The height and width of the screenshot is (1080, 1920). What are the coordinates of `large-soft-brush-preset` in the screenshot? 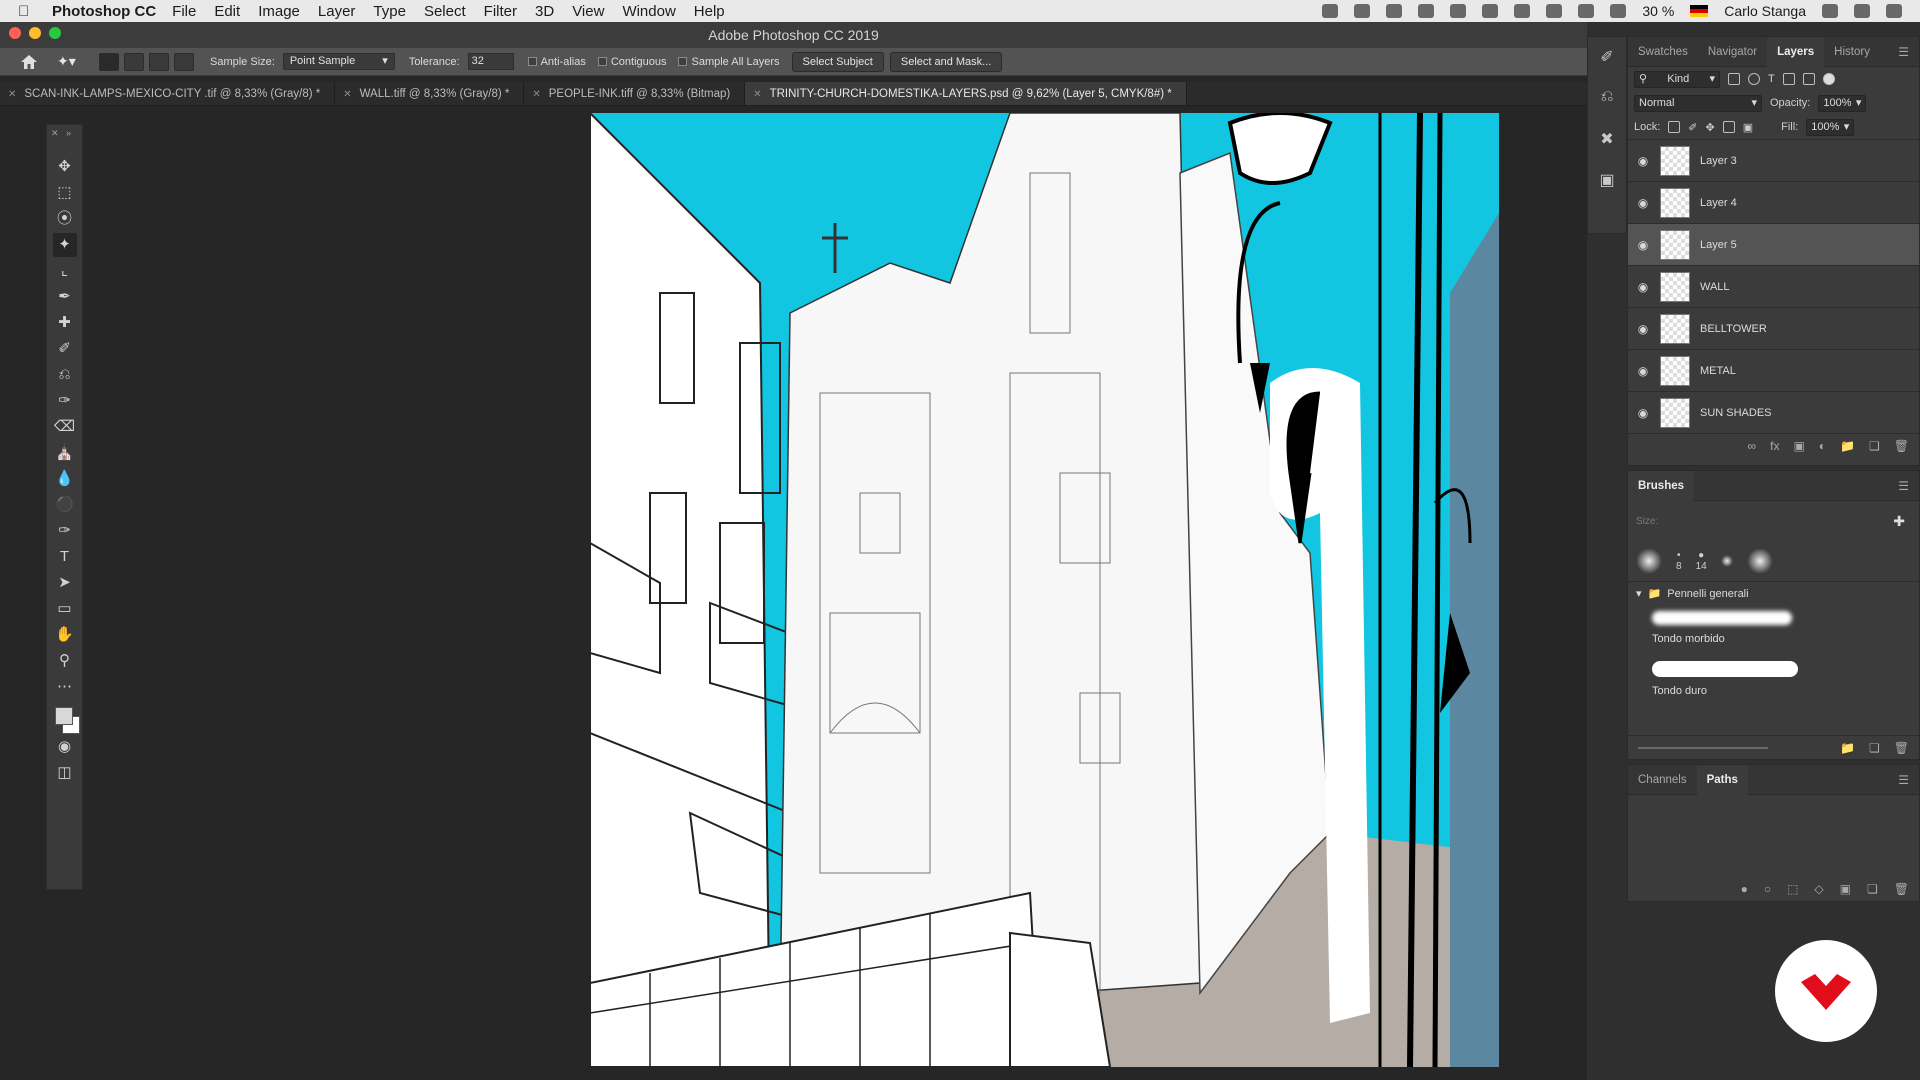 It's located at (1759, 561).